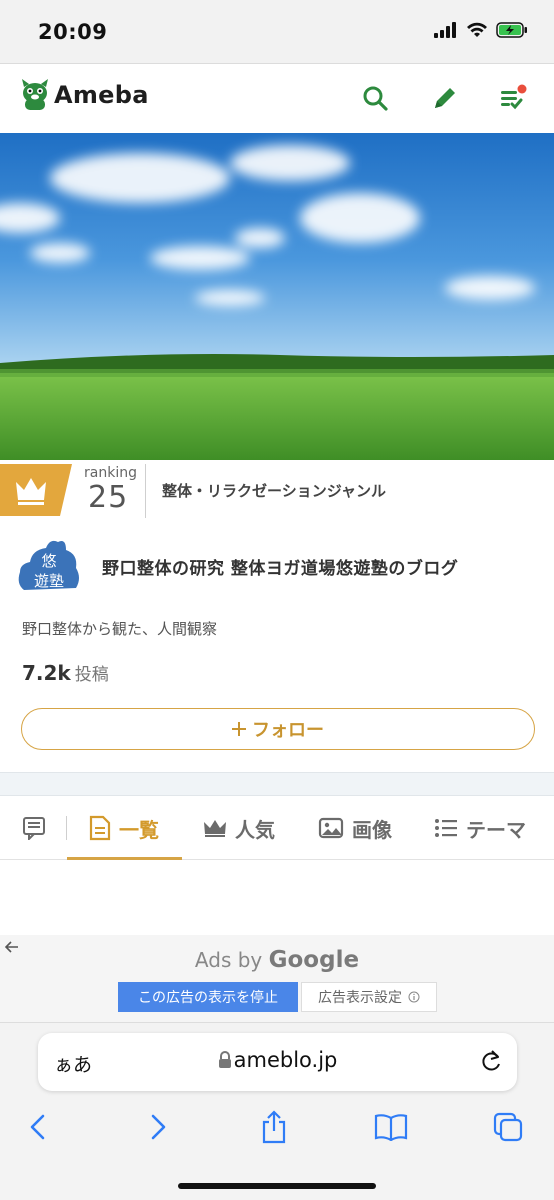 Image resolution: width=554 pixels, height=1200 pixels. I want to click on blog-description: 野口整体から観た、人間観察, so click(120, 629).